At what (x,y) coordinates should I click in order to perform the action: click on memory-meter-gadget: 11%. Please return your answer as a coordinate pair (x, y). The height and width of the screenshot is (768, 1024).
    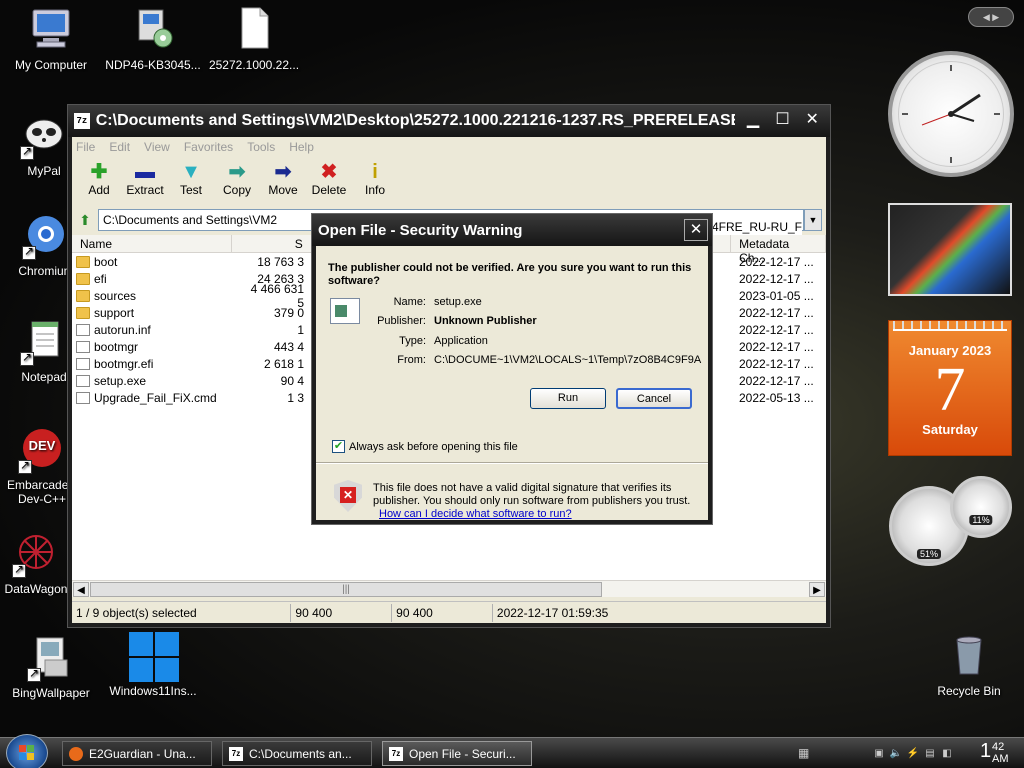
    Looking at the image, I should click on (981, 507).